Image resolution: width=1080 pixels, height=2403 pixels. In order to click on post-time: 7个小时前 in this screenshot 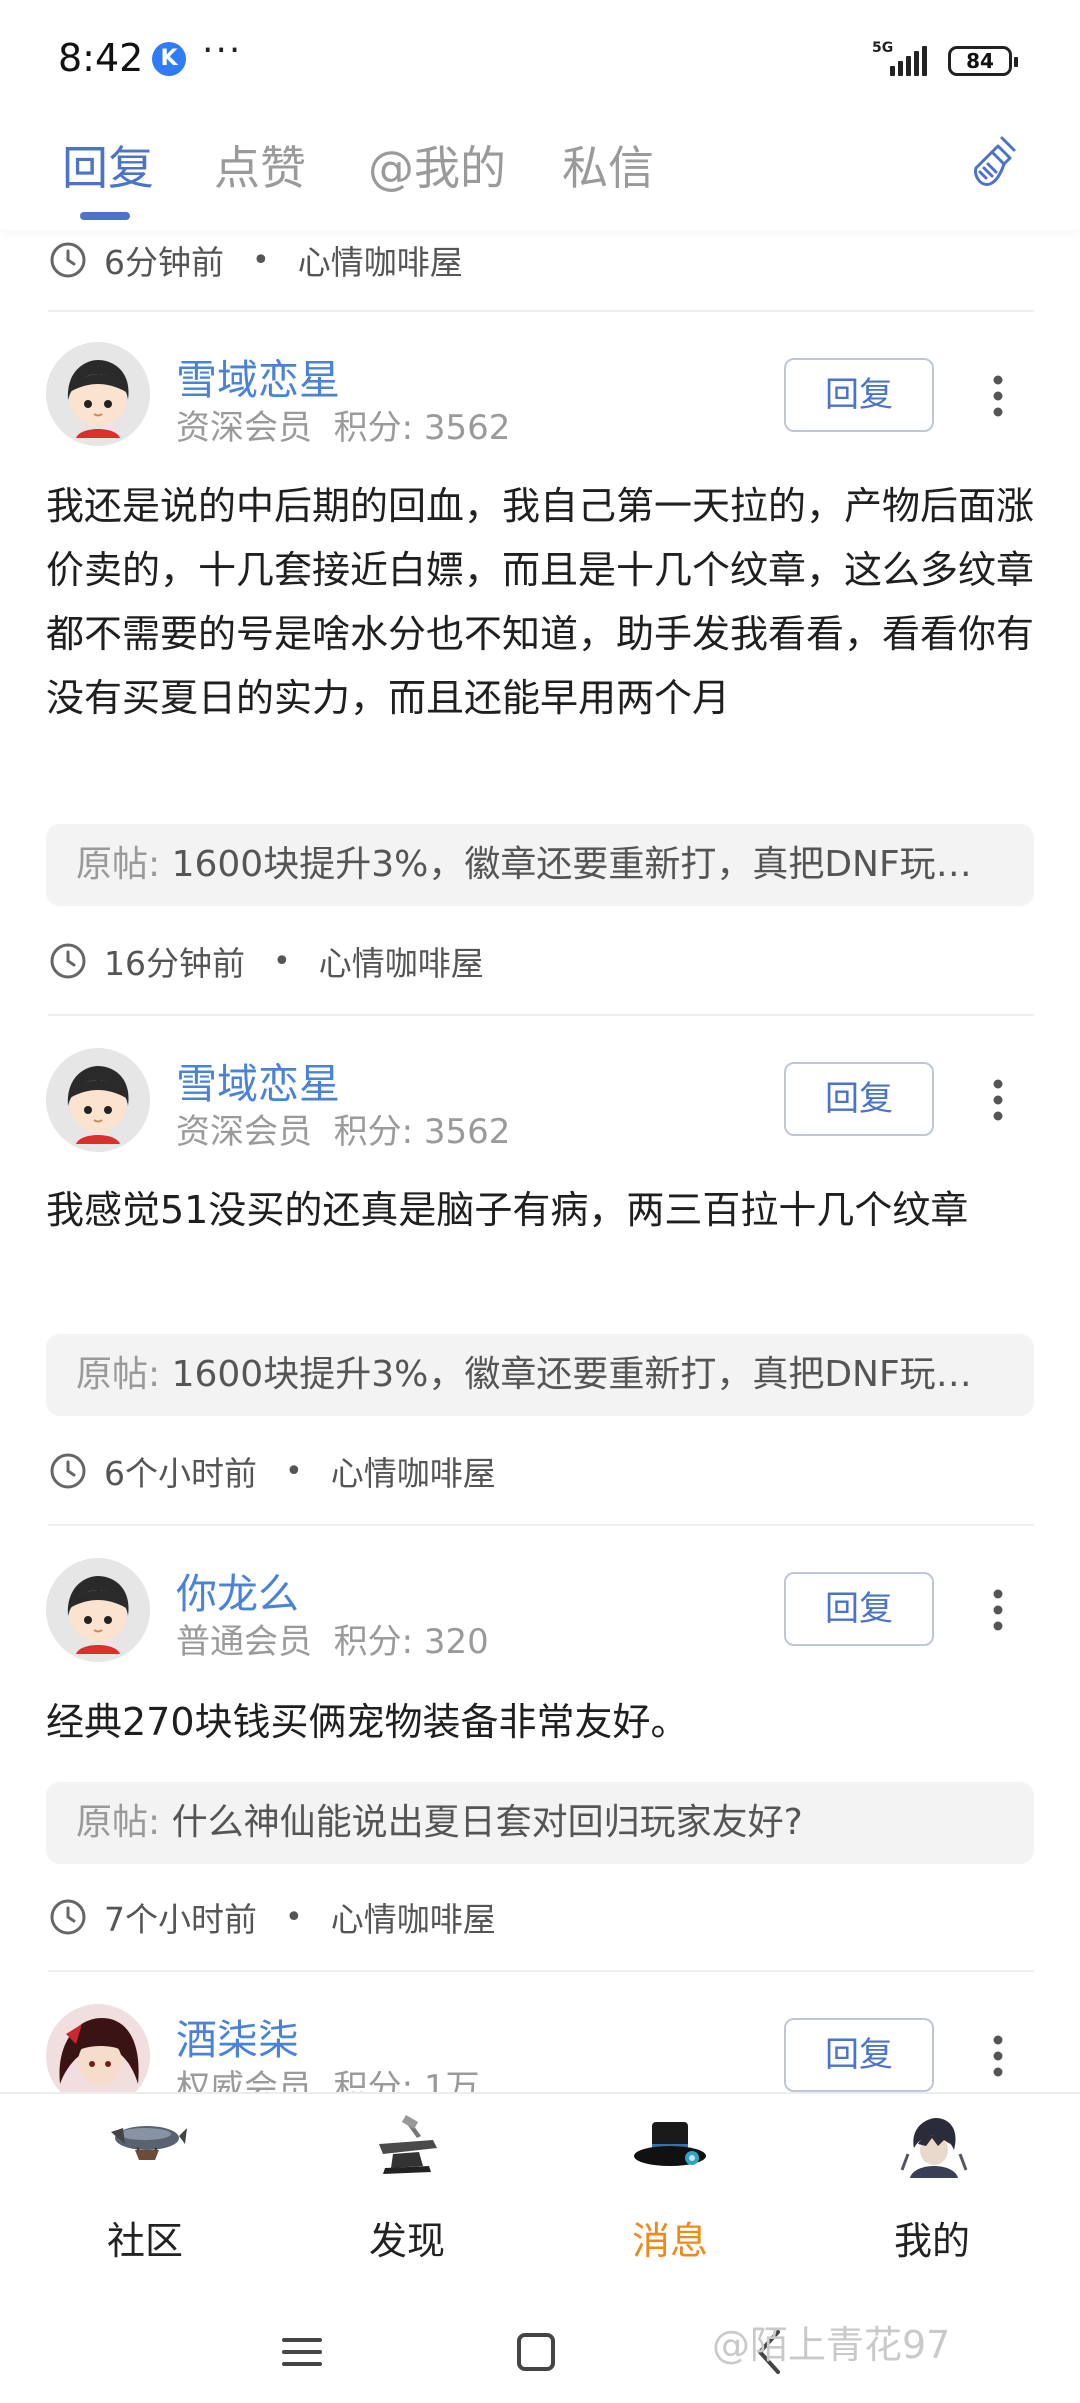, I will do `click(180, 1919)`.